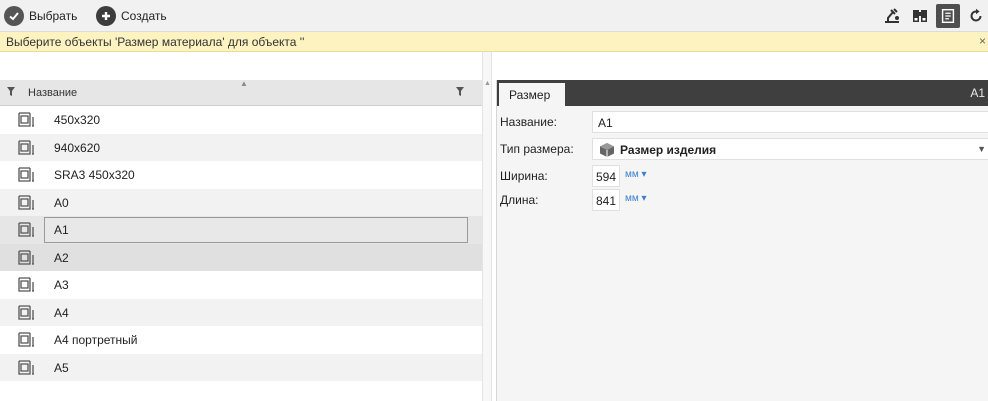 The height and width of the screenshot is (401, 988). I want to click on create-button: Создать, so click(131, 16).